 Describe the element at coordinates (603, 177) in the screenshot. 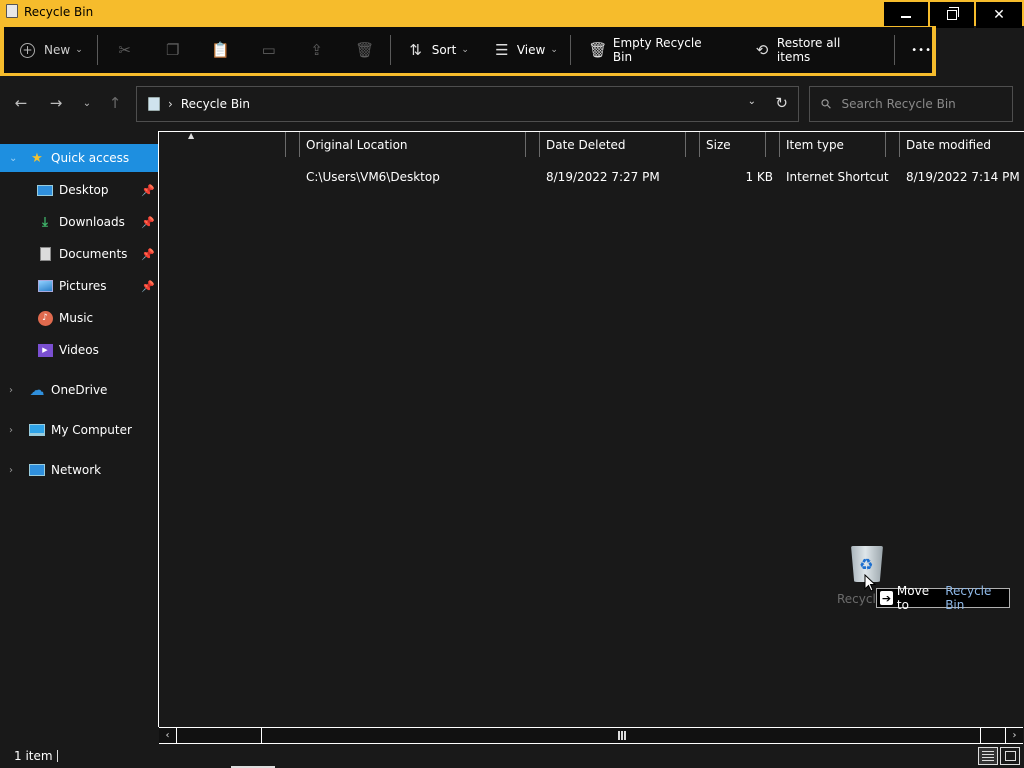

I see `cell-date-deleted: 8/19/2022 7:27 PM` at that location.